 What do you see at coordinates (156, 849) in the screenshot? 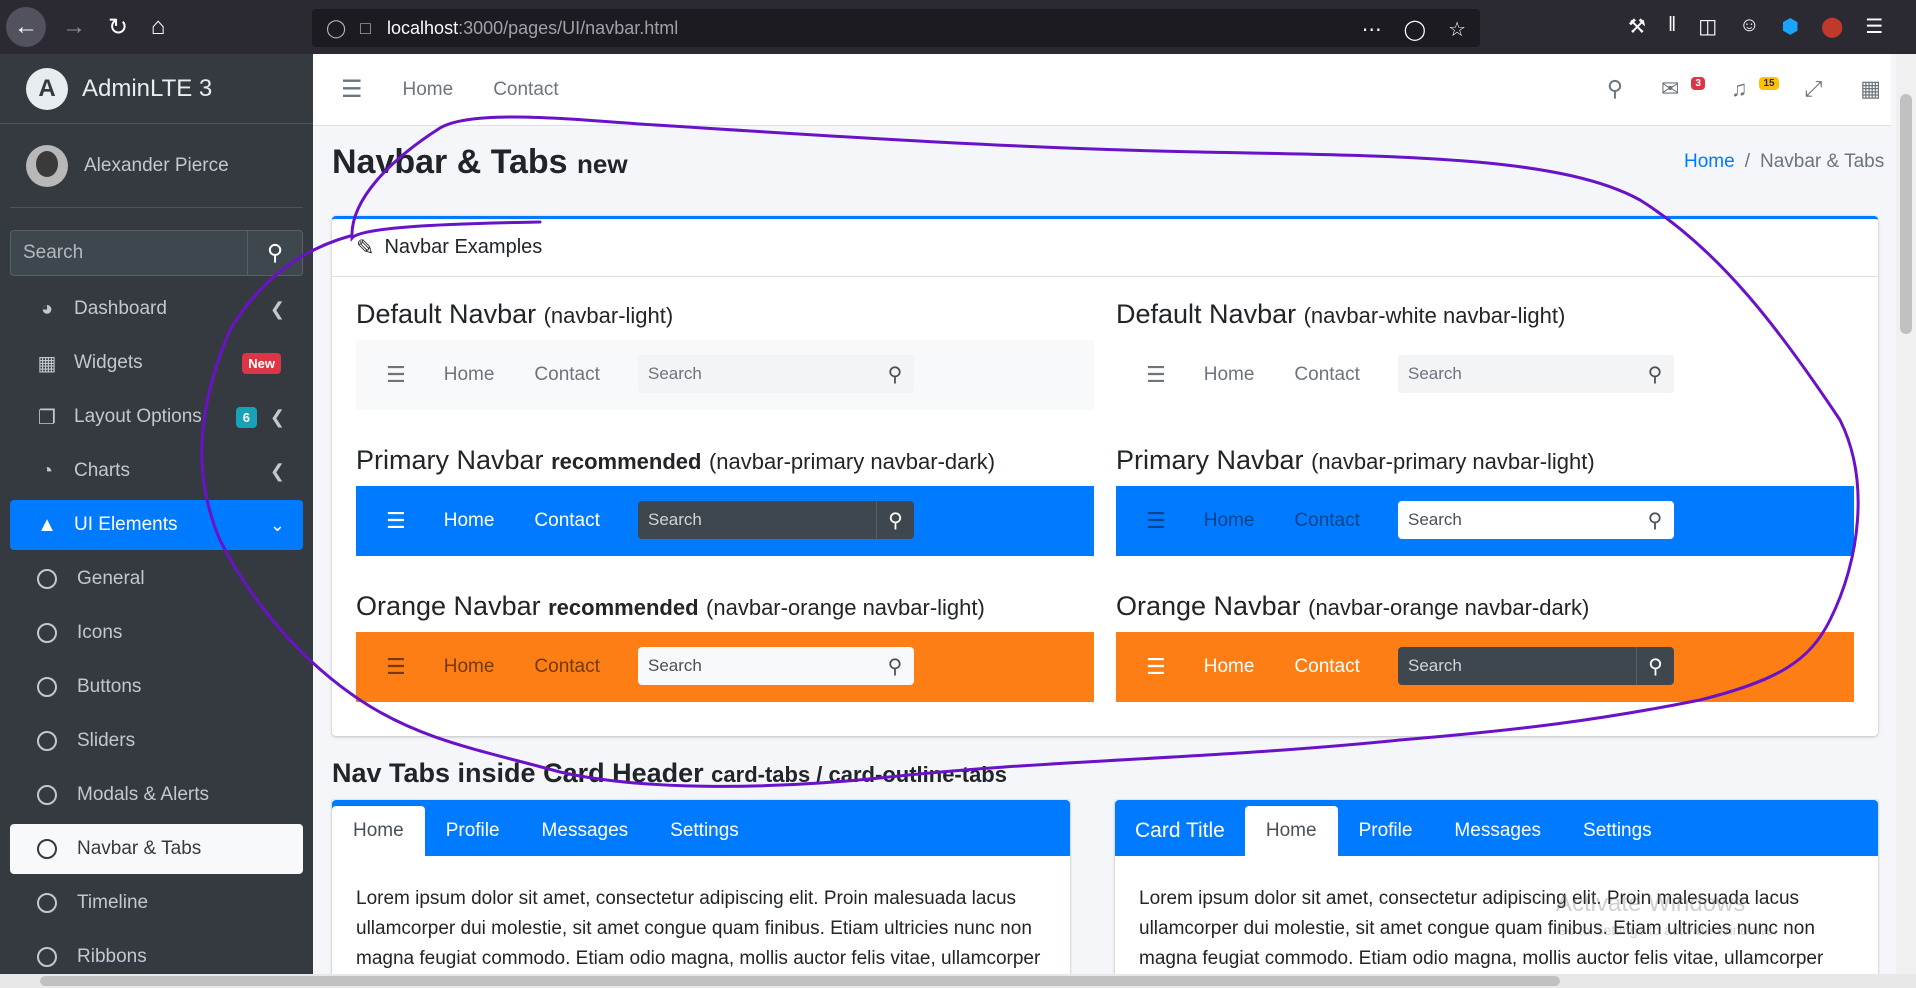
I see `sidebar-item-navbar-tabs: Navbar & Tabs` at bounding box center [156, 849].